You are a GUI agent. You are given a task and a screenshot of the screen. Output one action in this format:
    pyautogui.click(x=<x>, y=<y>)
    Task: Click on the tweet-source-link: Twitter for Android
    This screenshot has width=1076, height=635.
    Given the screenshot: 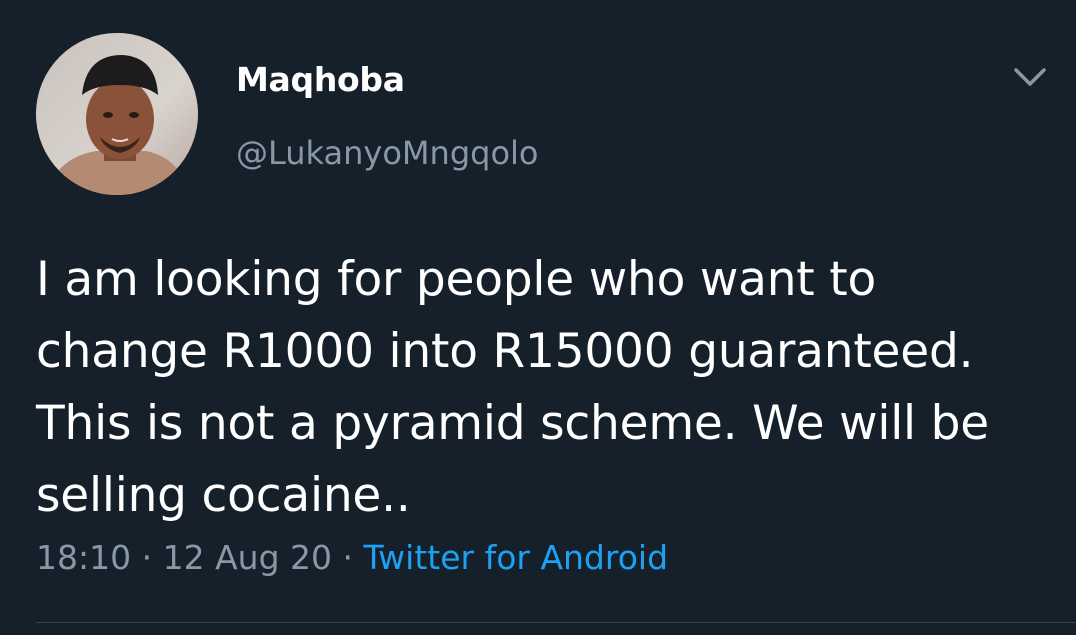 What is the action you would take?
    pyautogui.click(x=515, y=557)
    